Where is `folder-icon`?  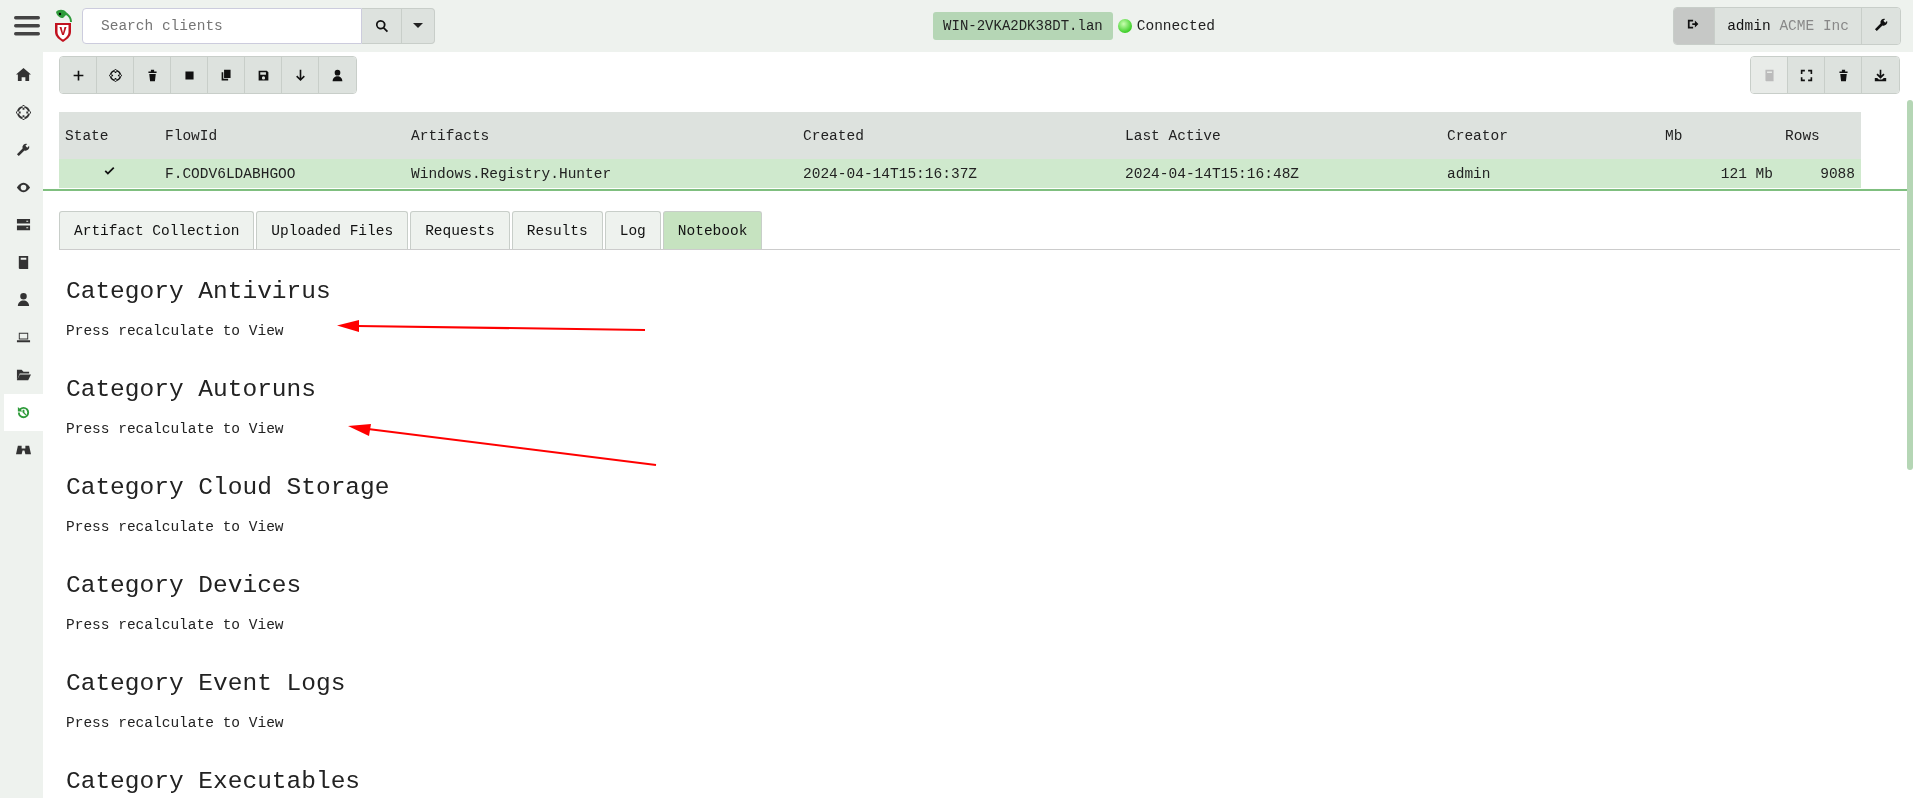
folder-icon is located at coordinates (23, 375).